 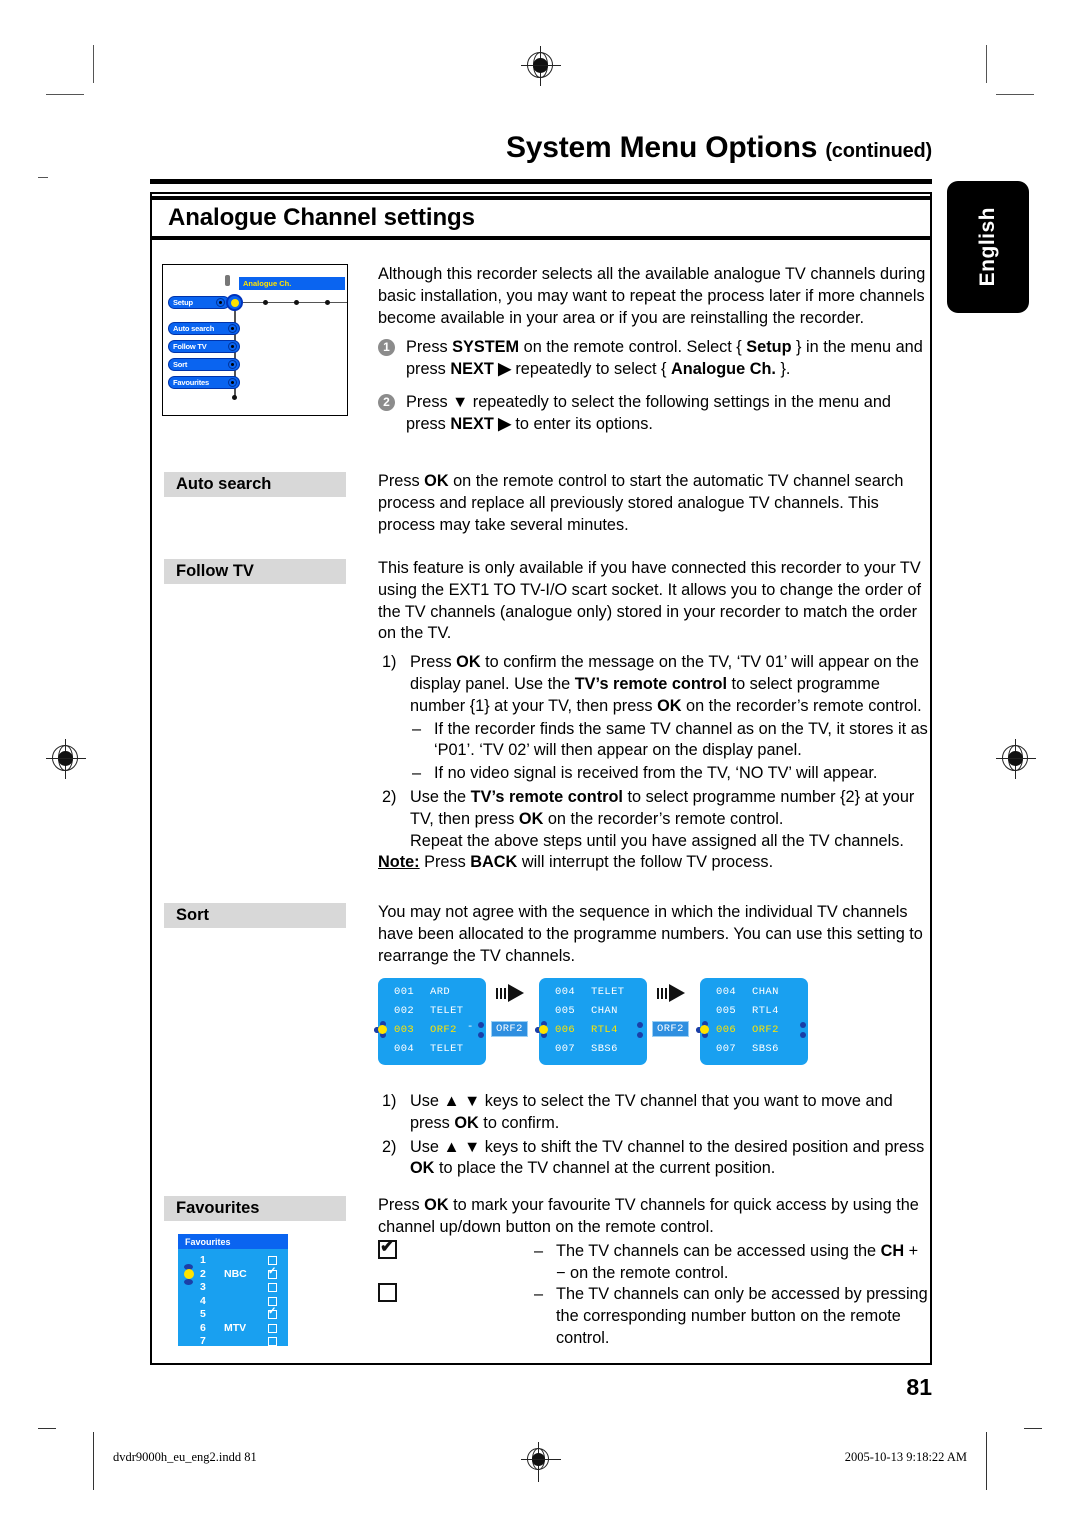 I want to click on footer-rule-left, so click(x=93, y=1461).